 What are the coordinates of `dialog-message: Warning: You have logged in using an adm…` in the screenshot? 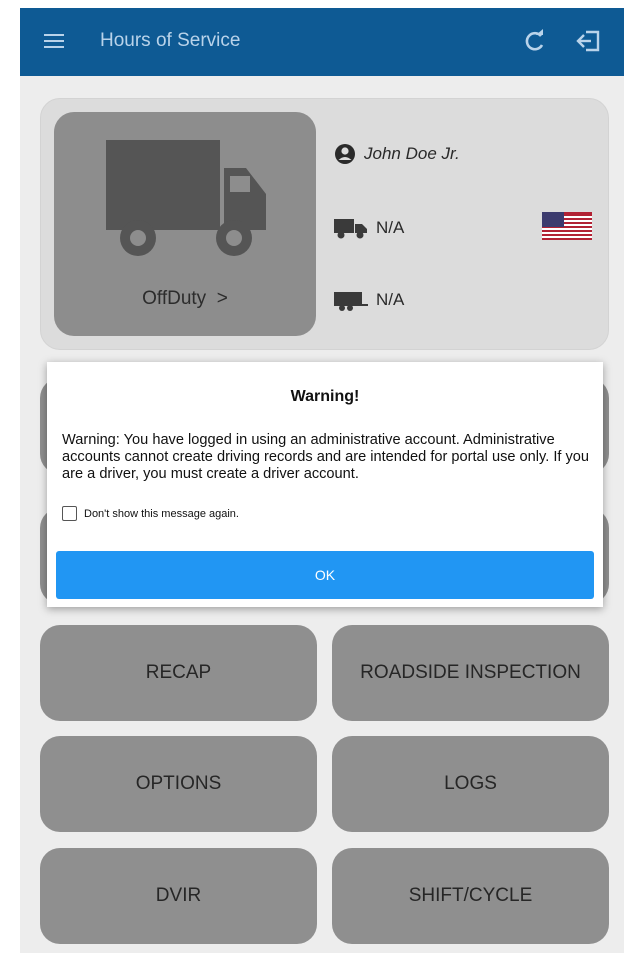 It's located at (326, 457).